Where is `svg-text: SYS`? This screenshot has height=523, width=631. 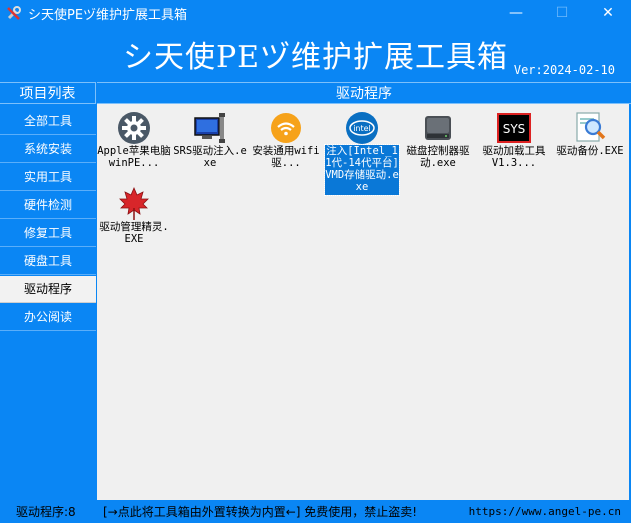
svg-text: SYS is located at coordinates (514, 129).